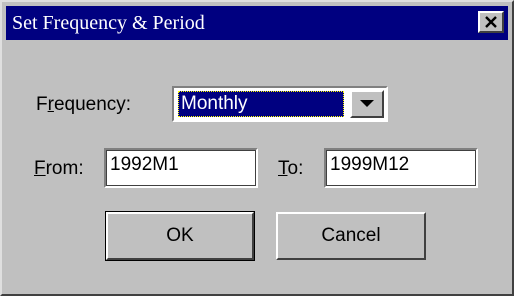 The width and height of the screenshot is (514, 296). I want to click on from-label: From:, so click(59, 169).